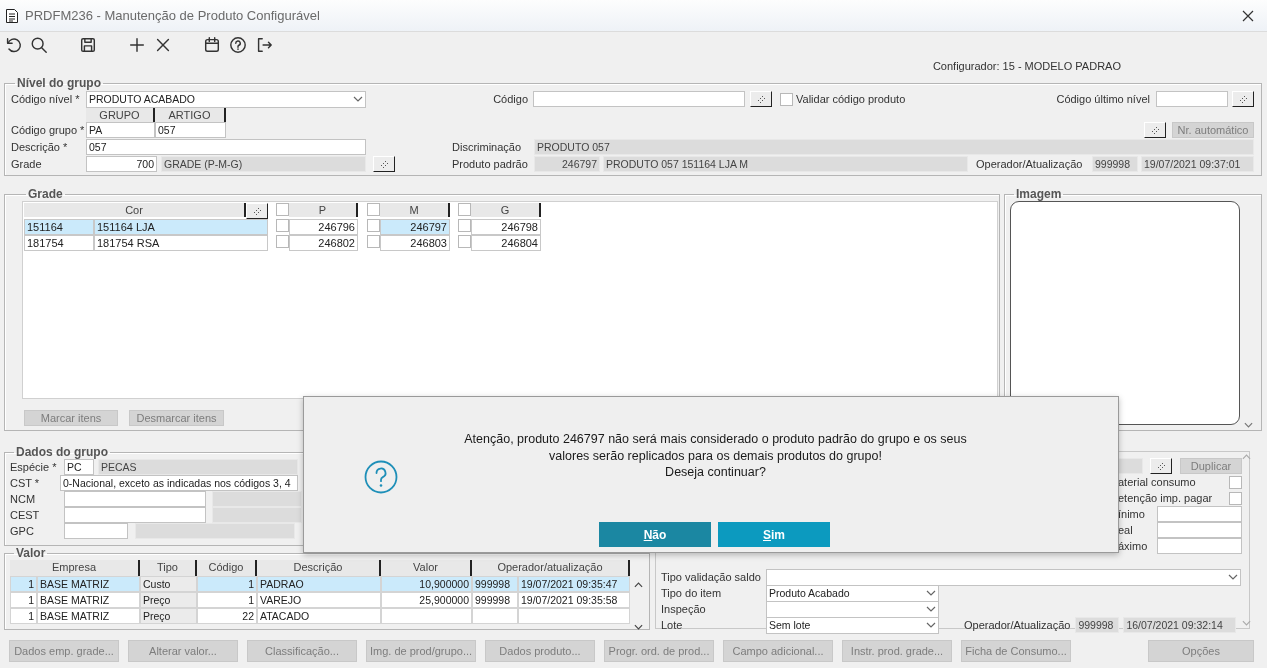  I want to click on table-cell: 999998, so click(495, 584).